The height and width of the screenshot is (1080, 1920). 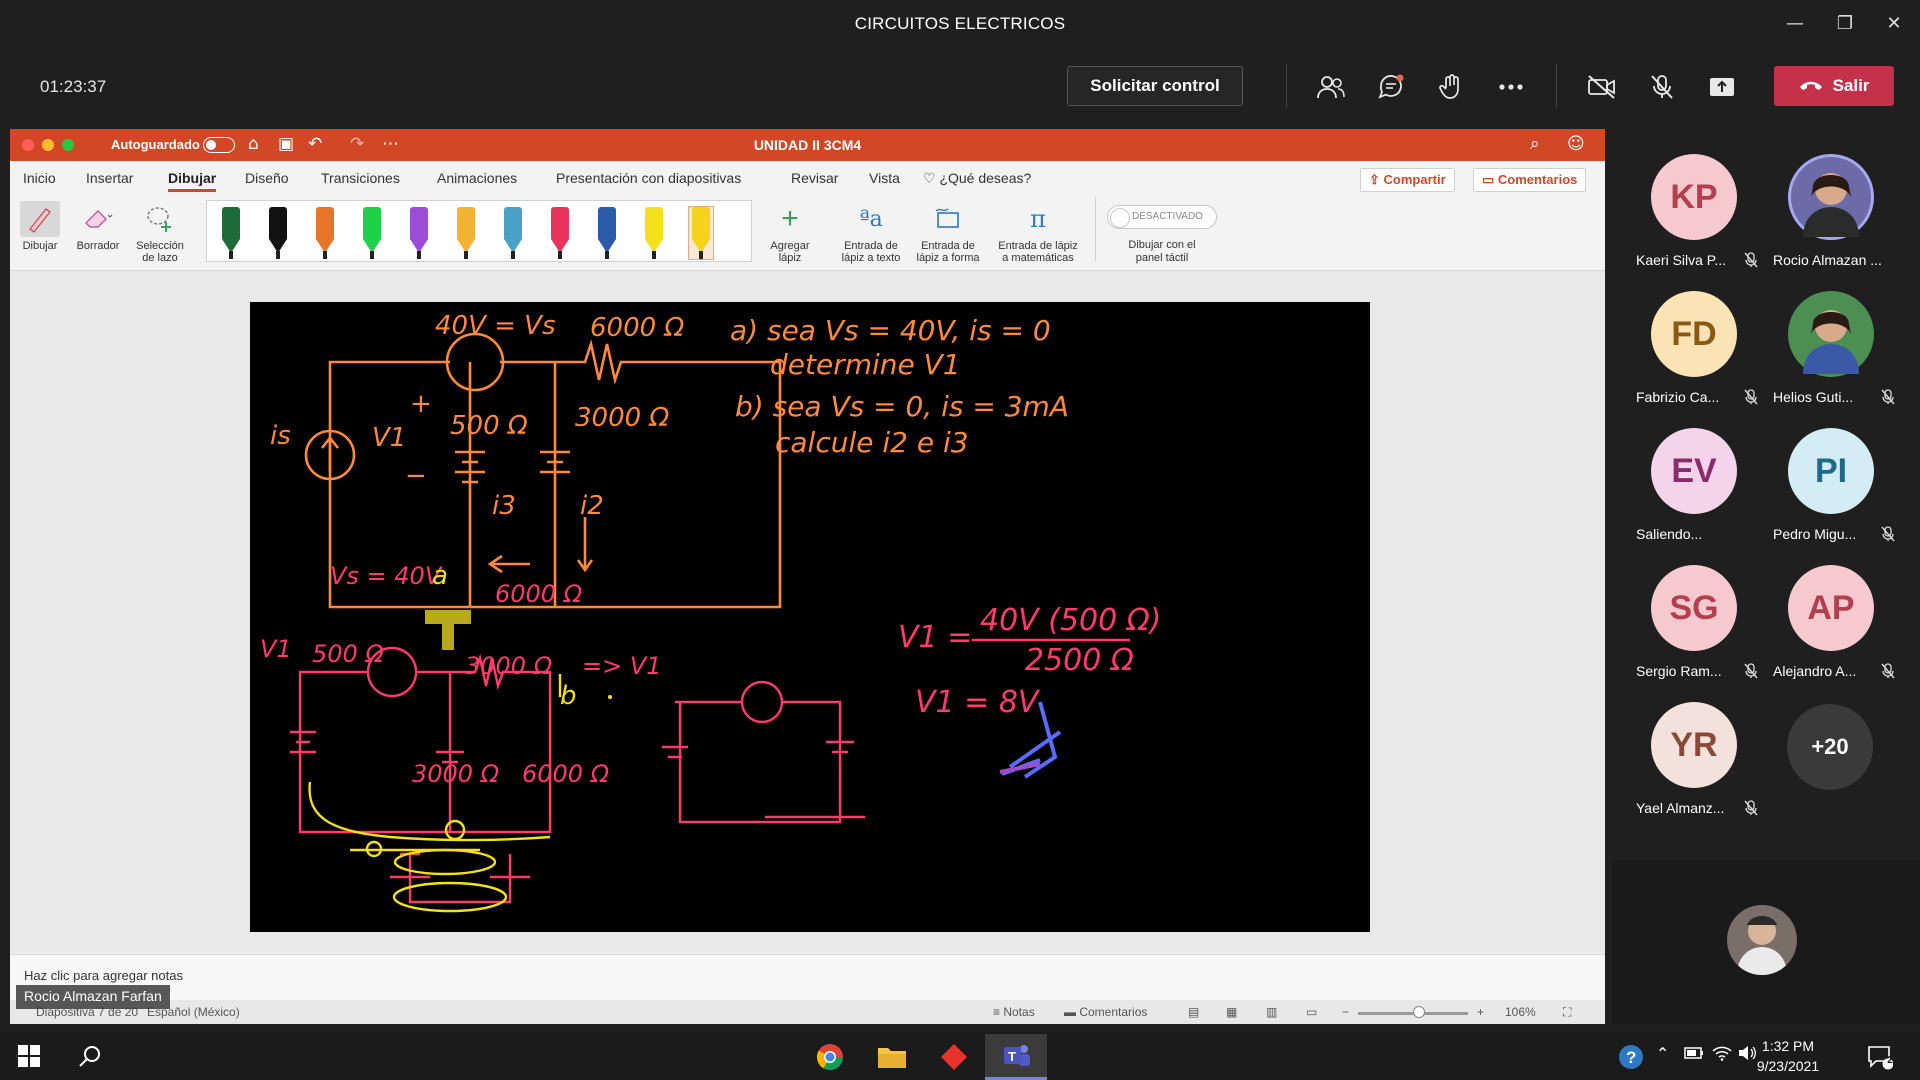 What do you see at coordinates (1016, 1057) in the screenshot?
I see `teams-icon: T` at bounding box center [1016, 1057].